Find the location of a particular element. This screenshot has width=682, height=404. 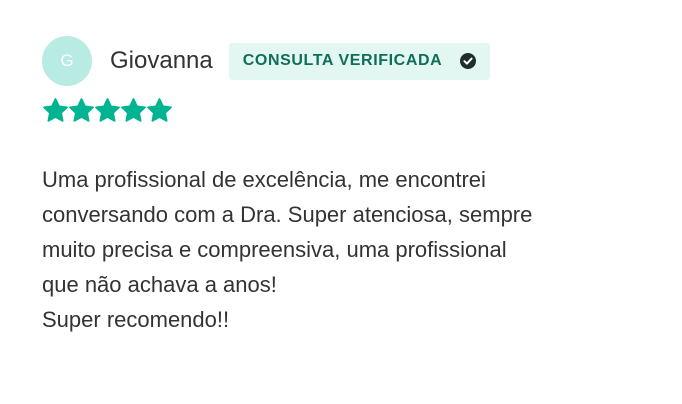

star-rating is located at coordinates (107, 110).